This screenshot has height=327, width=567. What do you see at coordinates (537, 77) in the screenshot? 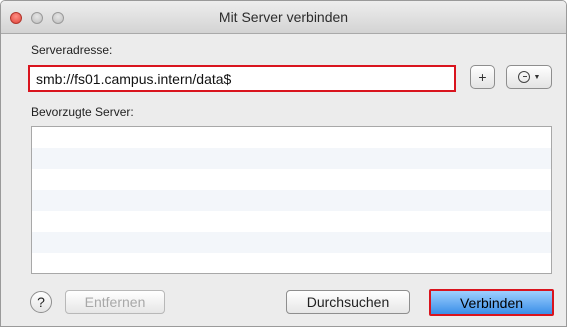
I see `chevron-down-icon: ▼` at bounding box center [537, 77].